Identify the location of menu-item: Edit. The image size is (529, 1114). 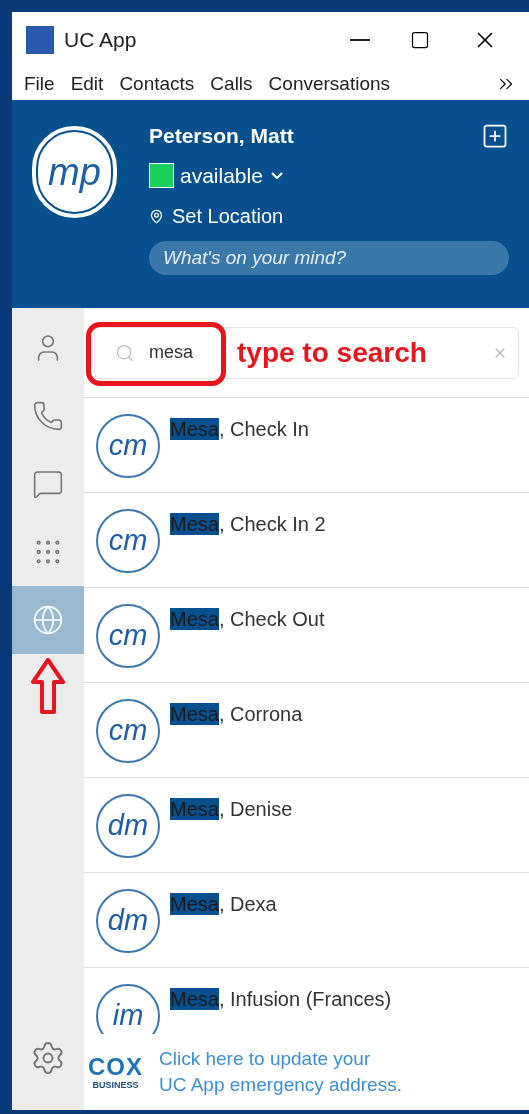
(87, 84).